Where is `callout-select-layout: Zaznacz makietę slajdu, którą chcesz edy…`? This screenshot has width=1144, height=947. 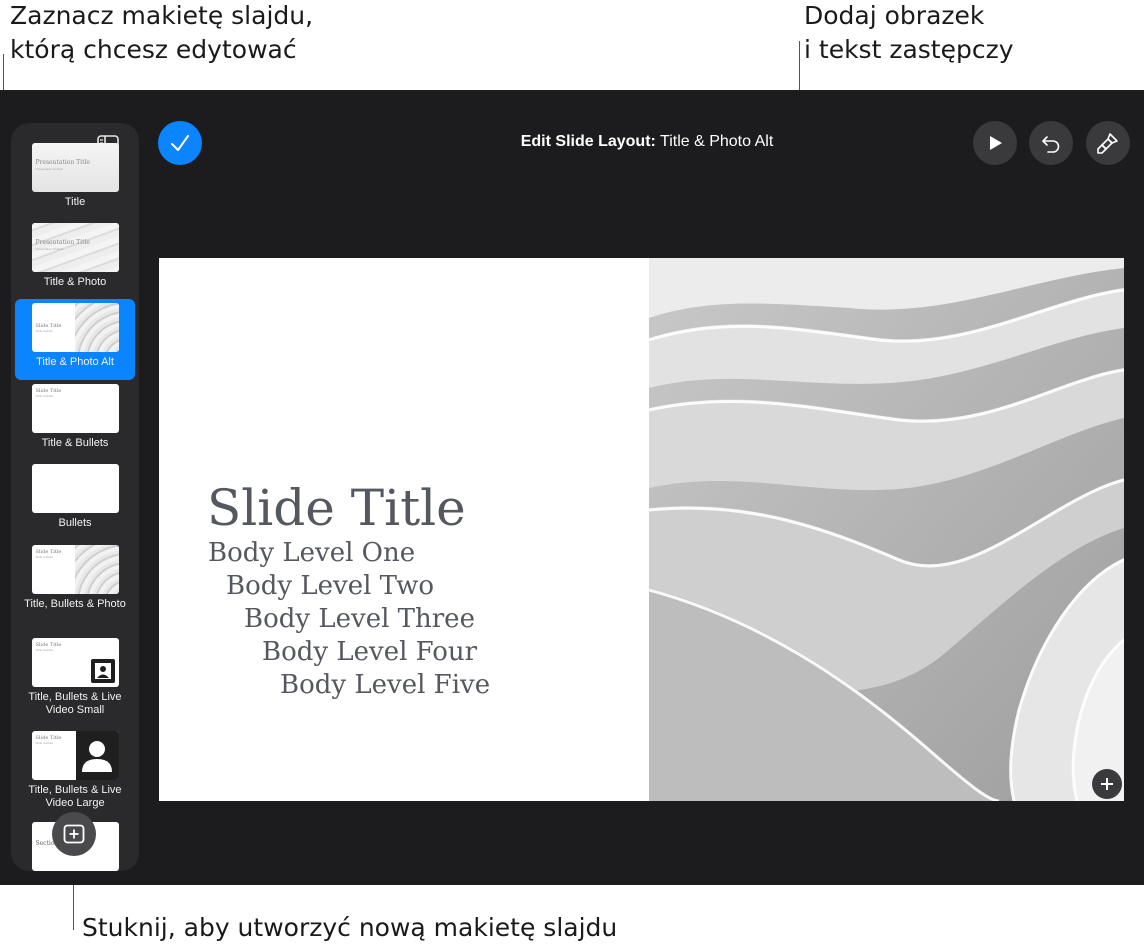 callout-select-layout: Zaznacz makietę slajdu, którą chcesz edy… is located at coordinates (162, 32).